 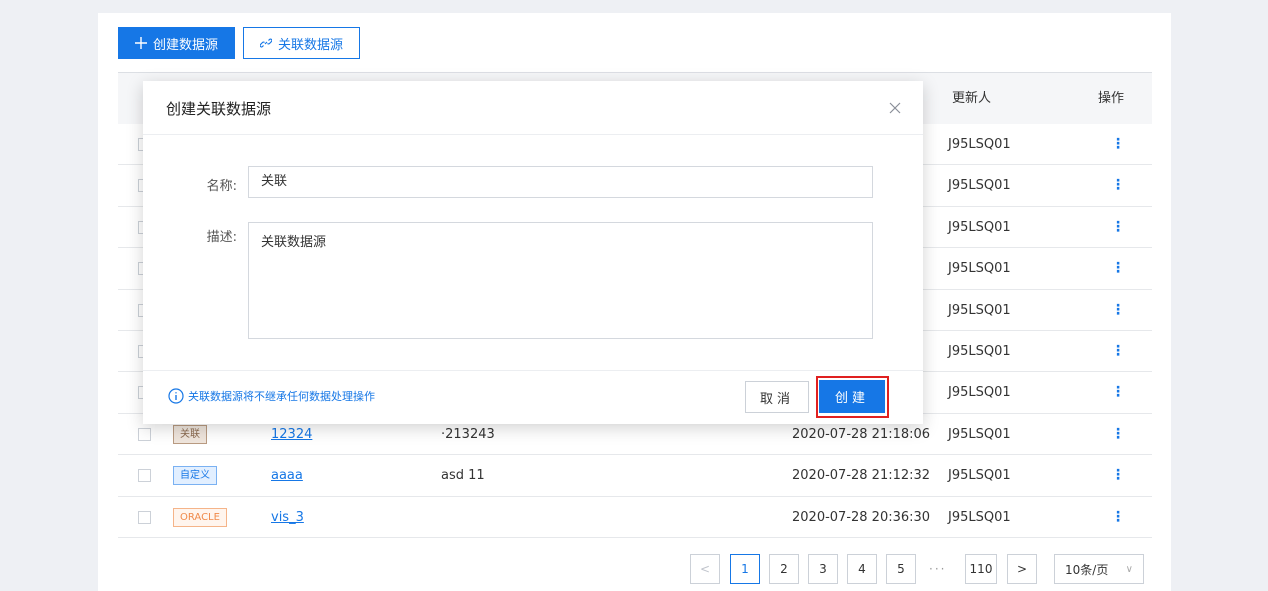 What do you see at coordinates (190, 434) in the screenshot?
I see `source-type-badge: 关联` at bounding box center [190, 434].